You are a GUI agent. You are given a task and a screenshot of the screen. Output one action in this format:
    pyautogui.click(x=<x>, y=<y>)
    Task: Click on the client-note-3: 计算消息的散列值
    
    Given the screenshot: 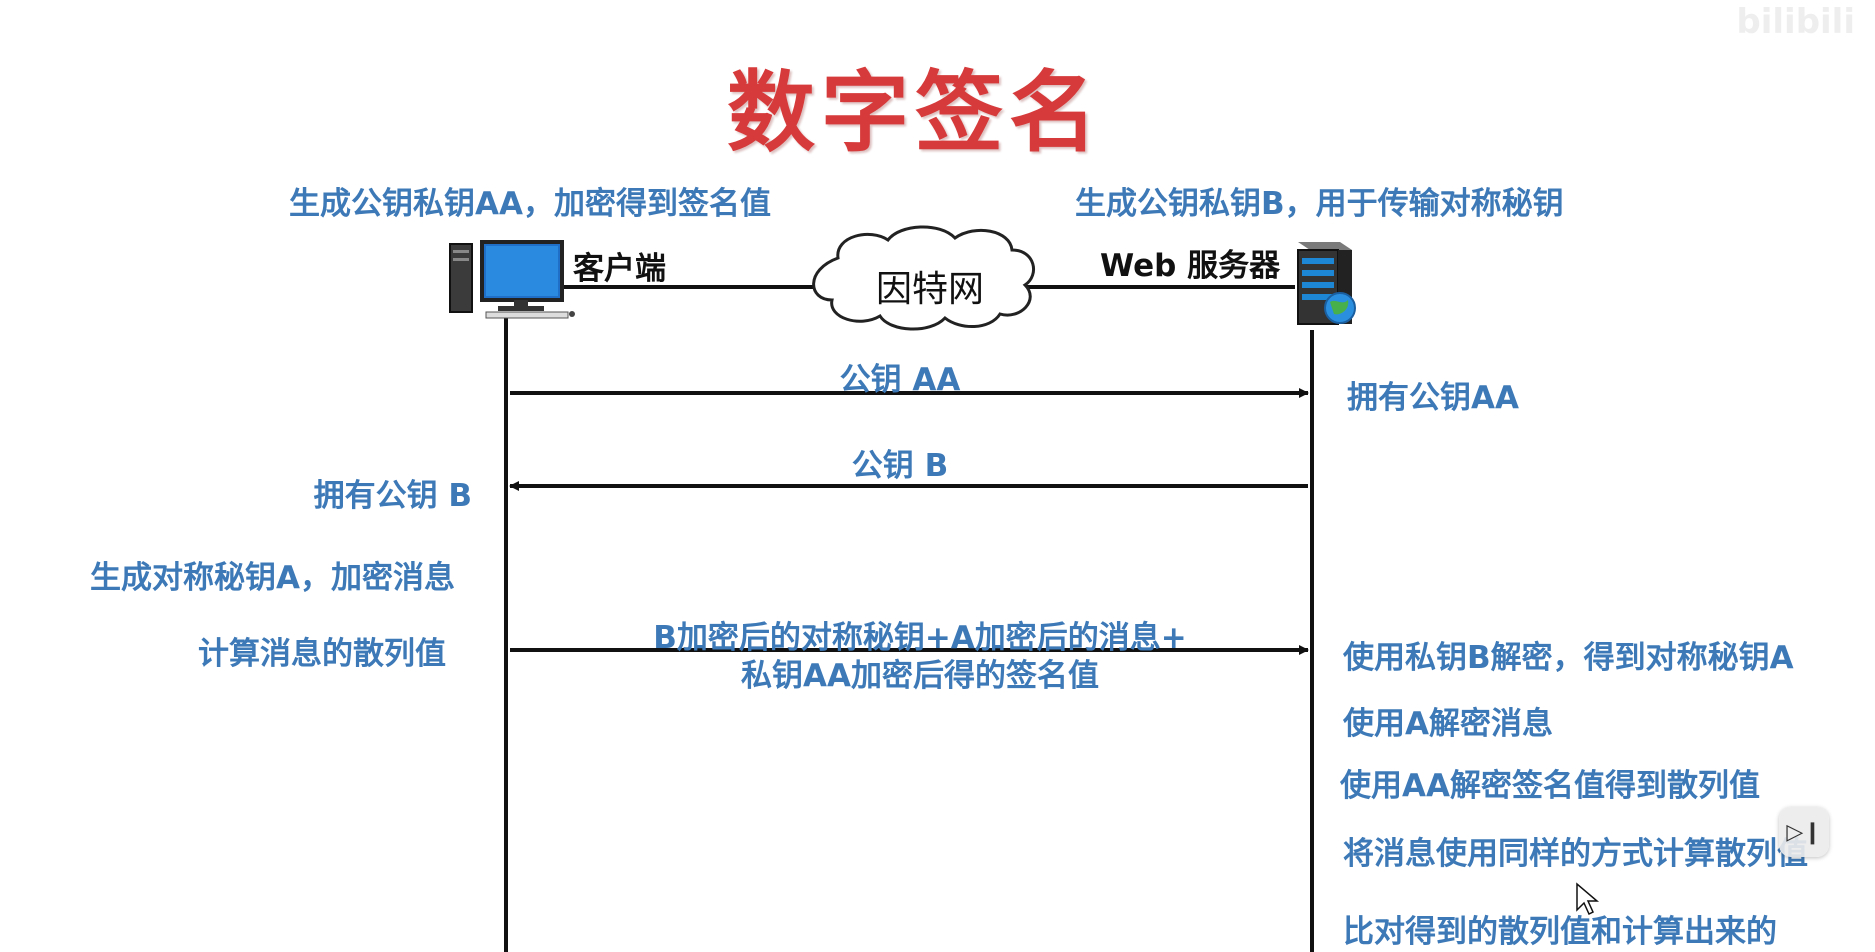 What is the action you would take?
    pyautogui.click(x=322, y=654)
    